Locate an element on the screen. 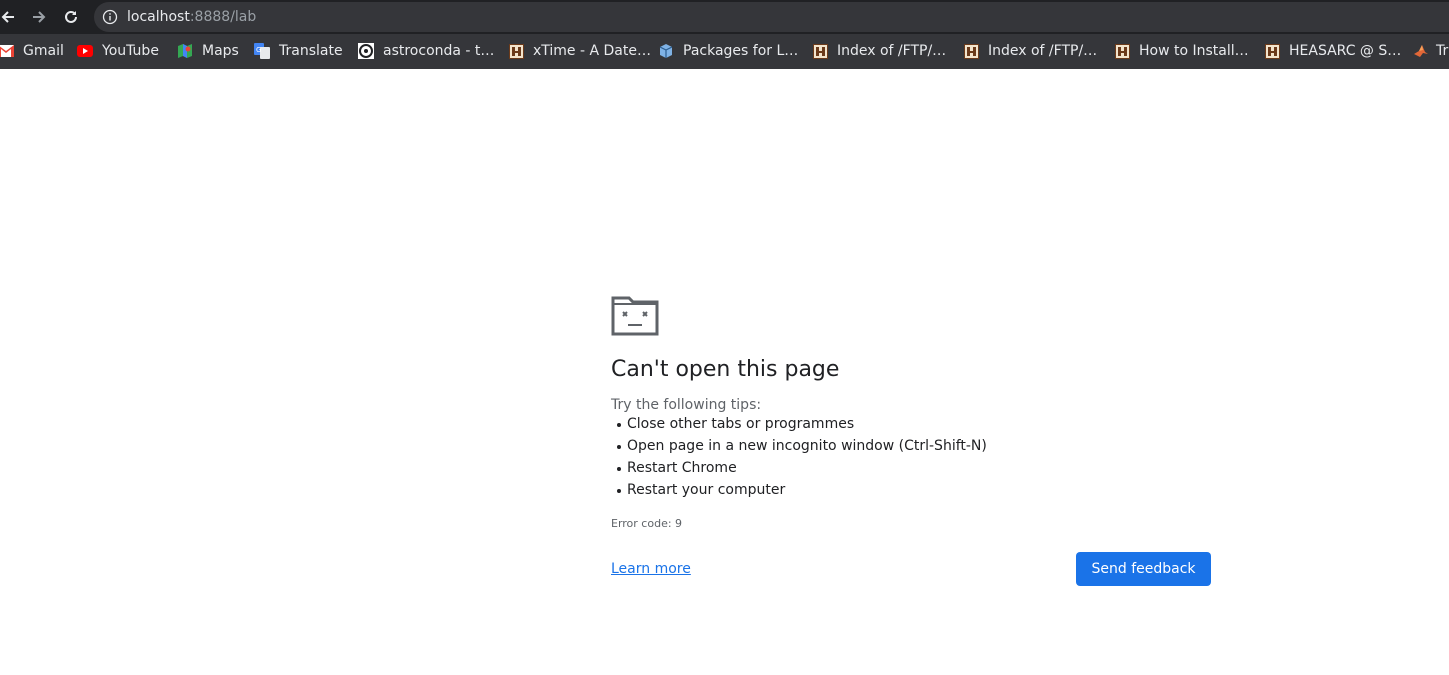 Image resolution: width=1449 pixels, height=675 pixels. maps-icon is located at coordinates (185, 51).